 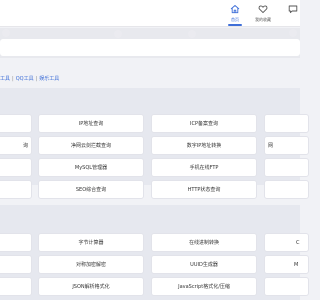 I want to click on tool-card: SEO综合查询, so click(x=91, y=189).